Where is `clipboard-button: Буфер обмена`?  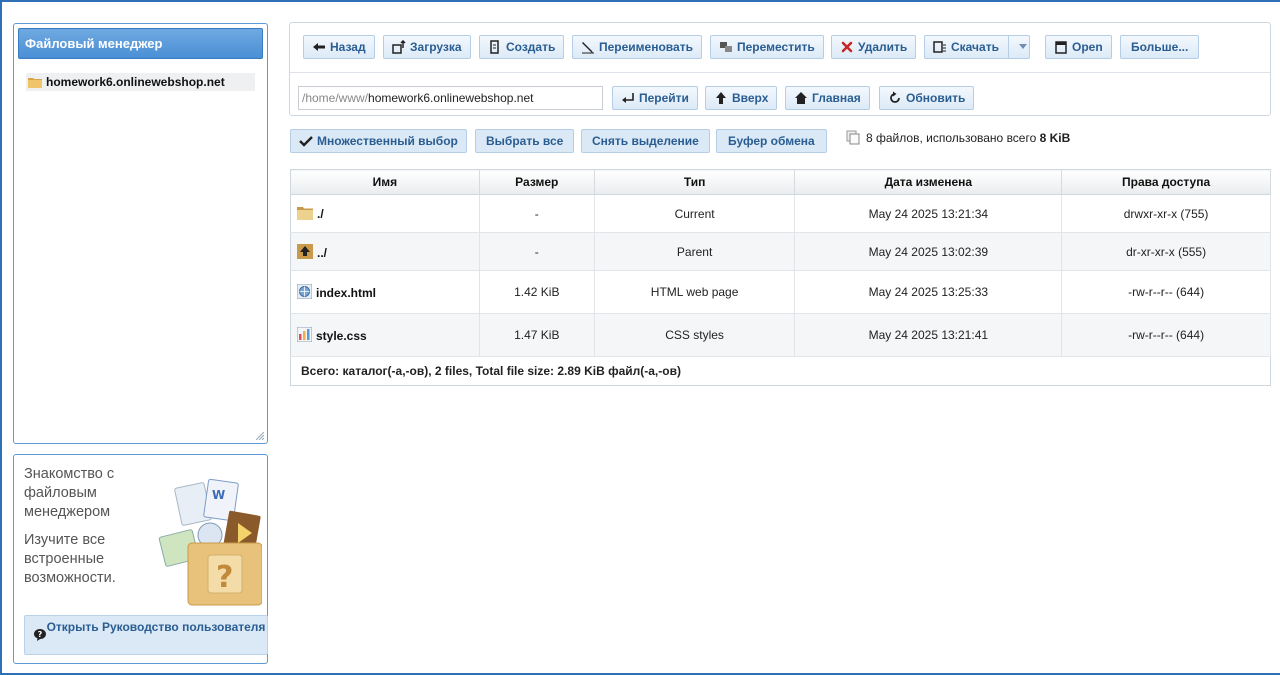
clipboard-button: Буфер обмена is located at coordinates (771, 141).